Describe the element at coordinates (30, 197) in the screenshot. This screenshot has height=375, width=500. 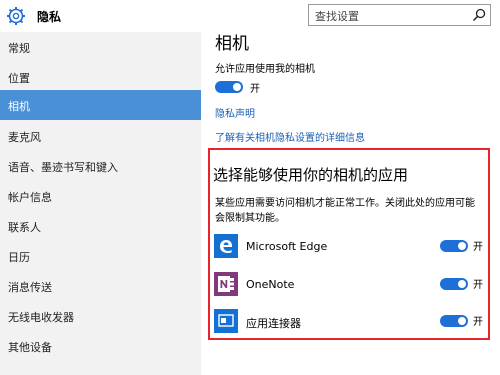
I see `sidebar-item-label: 帐户信息` at that location.